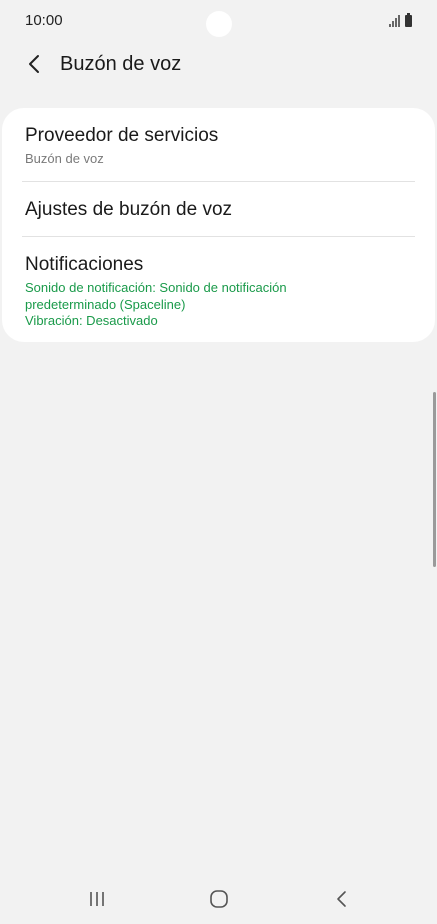  I want to click on battery-icon, so click(408, 20).